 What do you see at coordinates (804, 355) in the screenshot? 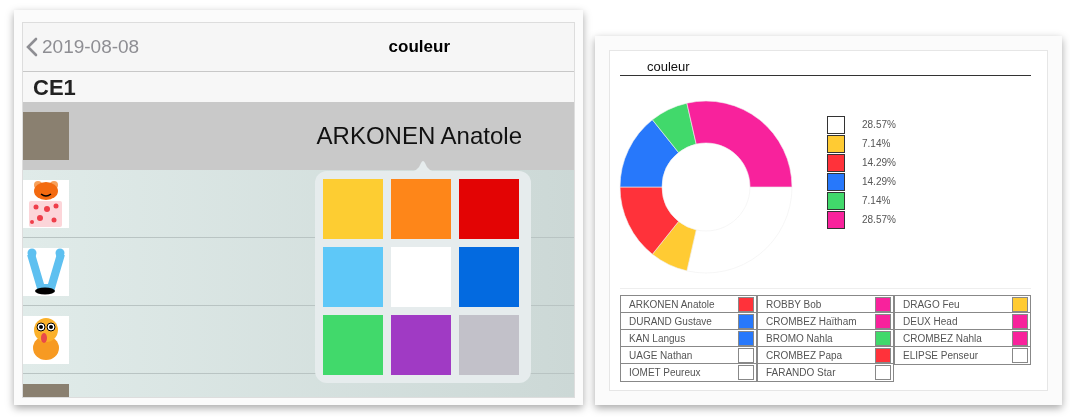
I see `student-name: CROMBEZ Papa` at bounding box center [804, 355].